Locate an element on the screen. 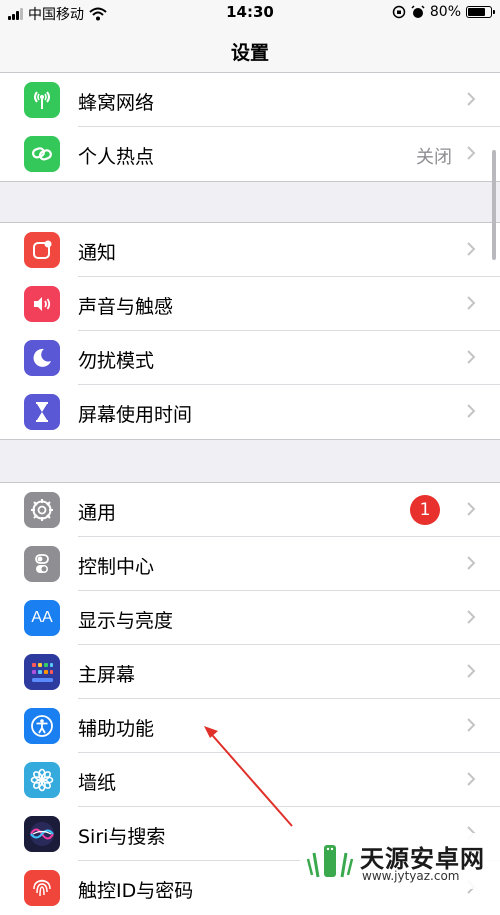 The width and height of the screenshot is (500, 915). settings-row-label: 控制中心 is located at coordinates (116, 567).